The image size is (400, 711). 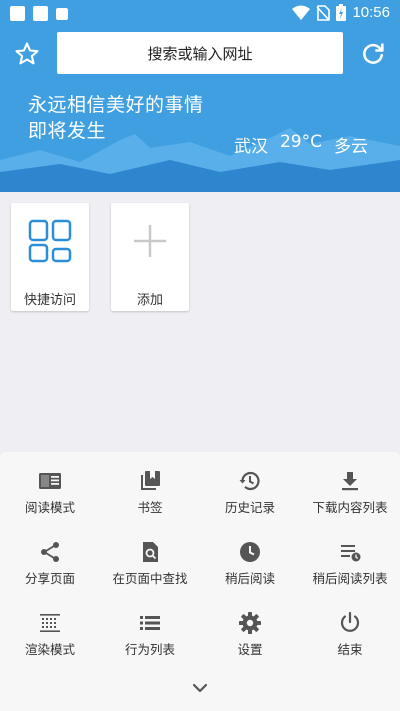 I want to click on menu-item-label: 书签, so click(x=150, y=507).